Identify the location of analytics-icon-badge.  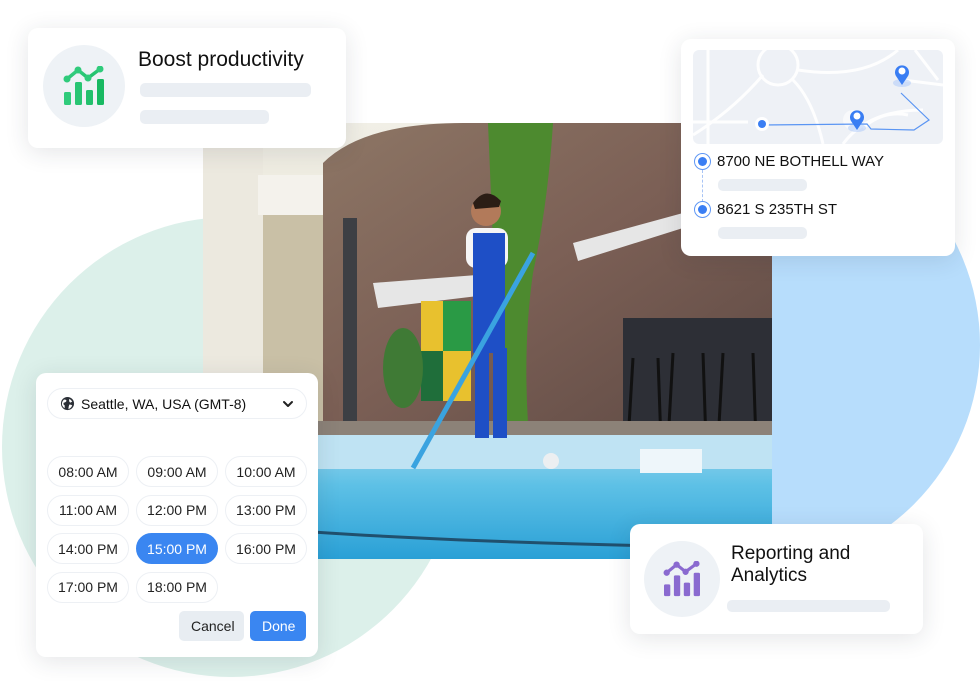
(682, 579).